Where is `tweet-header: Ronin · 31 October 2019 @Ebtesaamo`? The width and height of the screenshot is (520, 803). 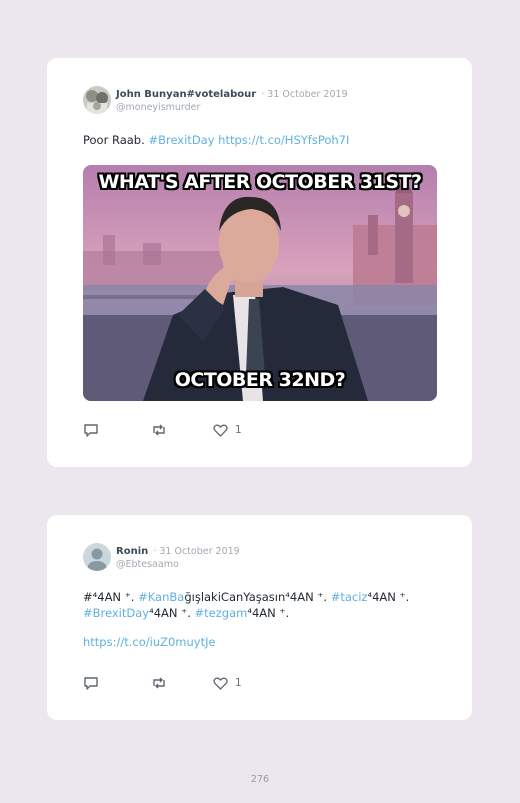 tweet-header: Ronin · 31 October 2019 @Ebtesaamo is located at coordinates (161, 557).